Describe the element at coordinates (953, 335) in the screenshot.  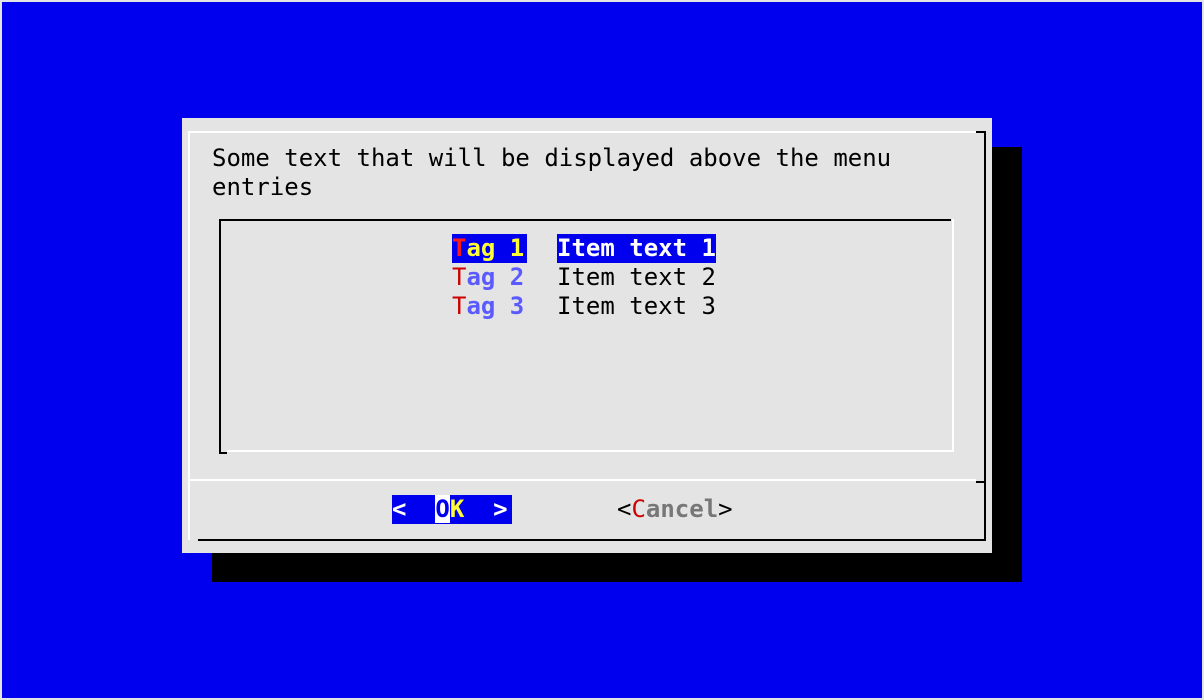
I see `menu-box-right` at that location.